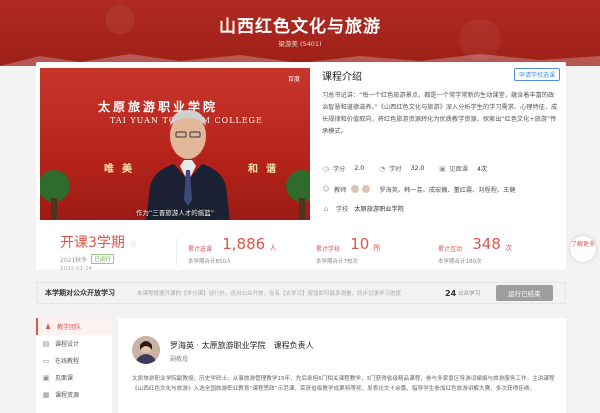 The width and height of the screenshot is (600, 413). I want to click on kpi-label: 累计选课, so click(200, 249).